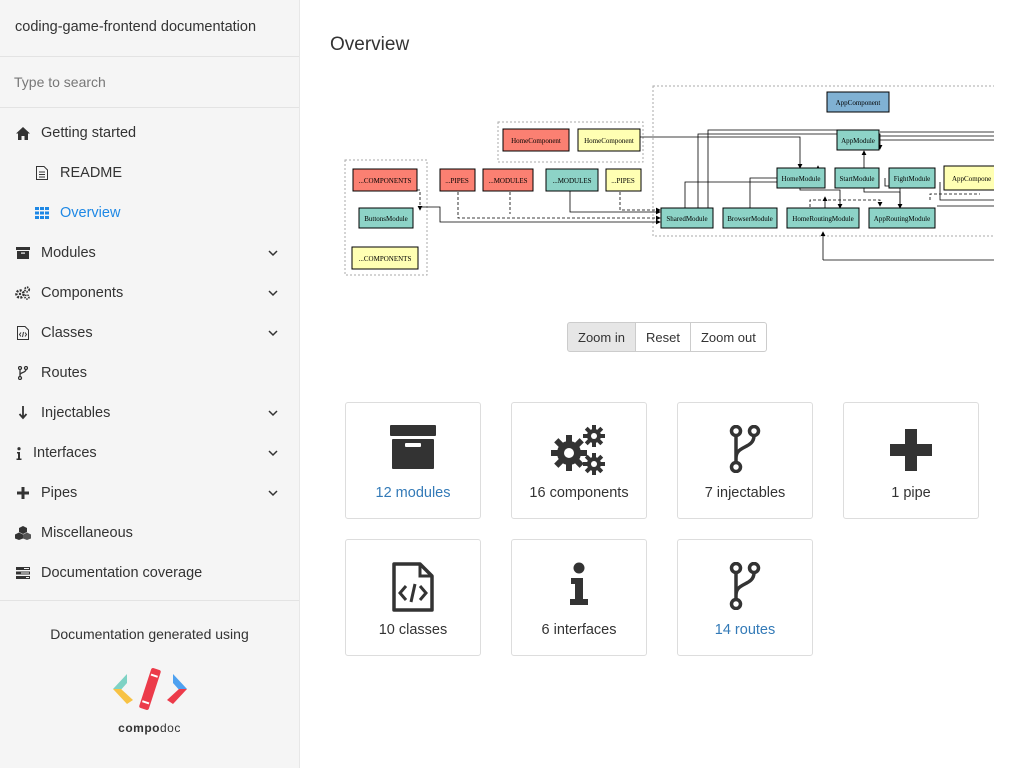 The image size is (1024, 768). I want to click on card-pipes: 1 pipe, so click(911, 460).